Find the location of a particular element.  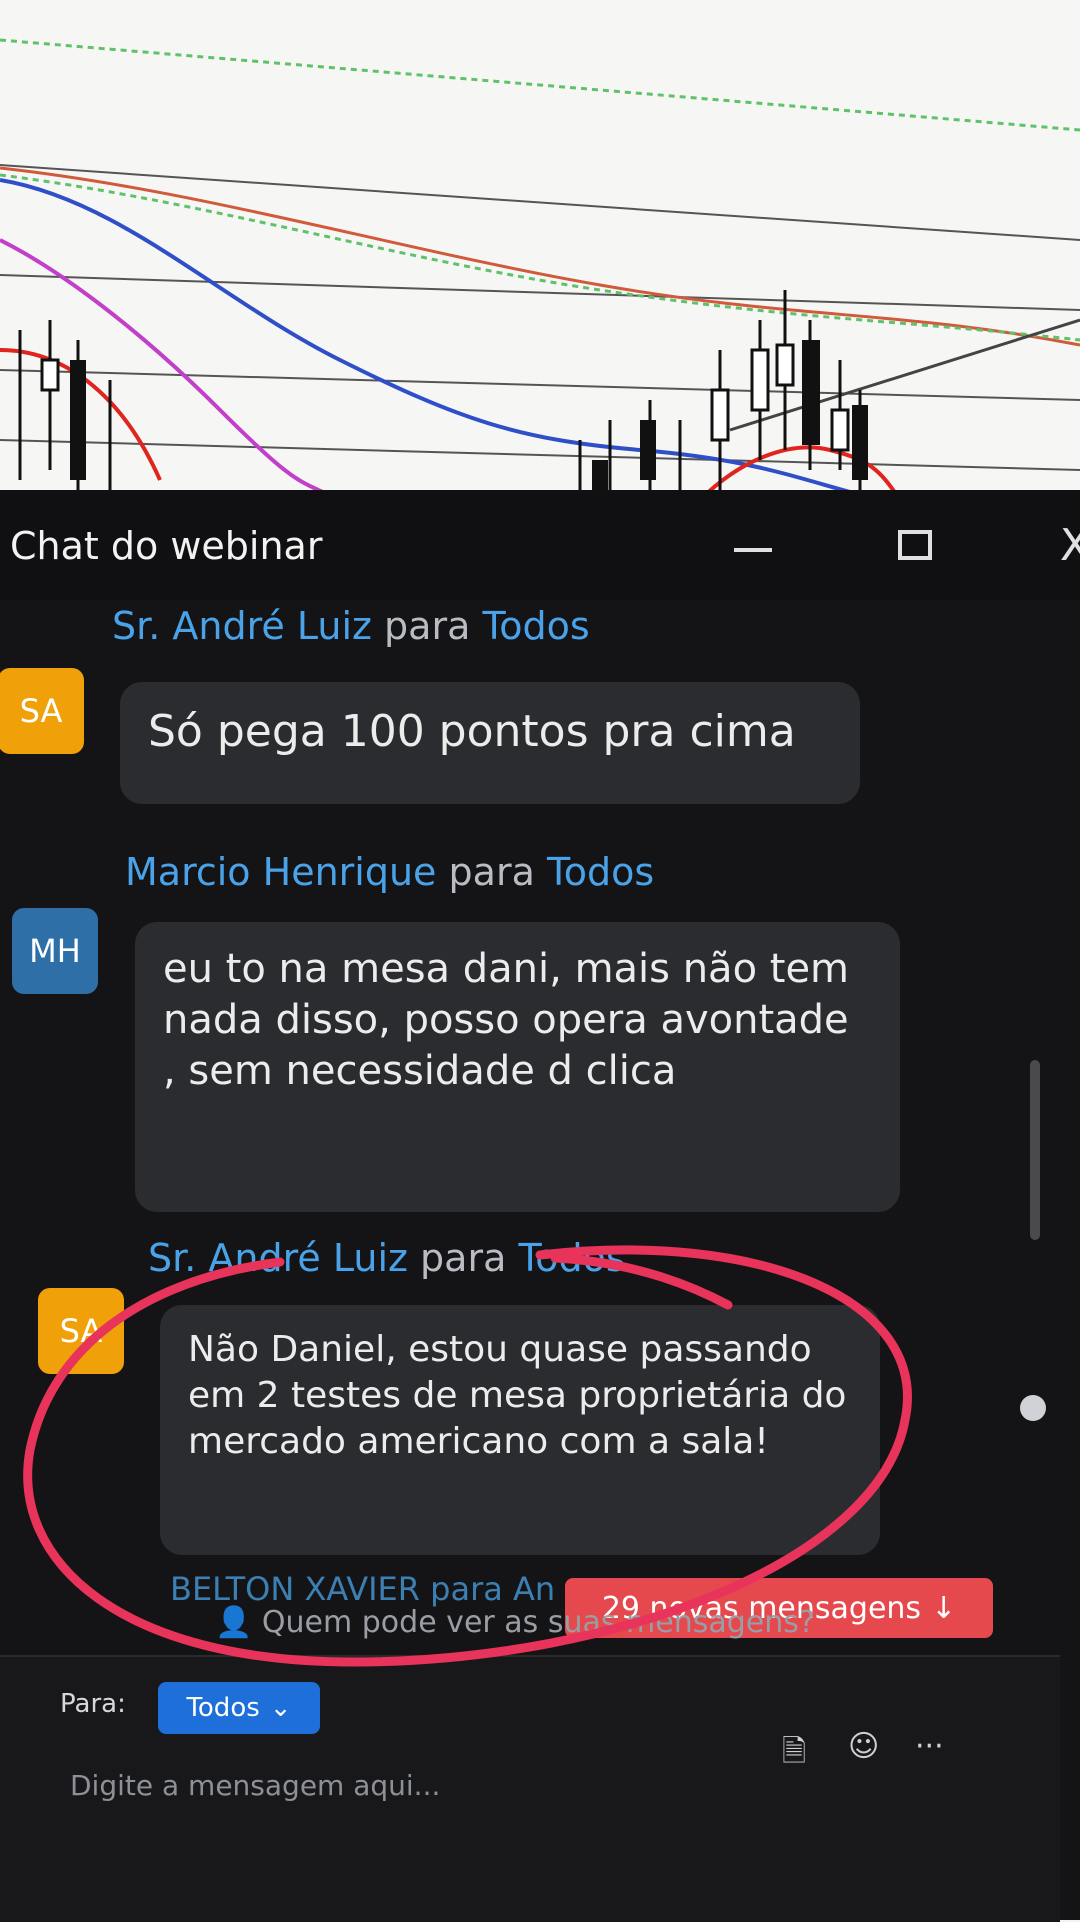

minimize-button is located at coordinates (753, 545).